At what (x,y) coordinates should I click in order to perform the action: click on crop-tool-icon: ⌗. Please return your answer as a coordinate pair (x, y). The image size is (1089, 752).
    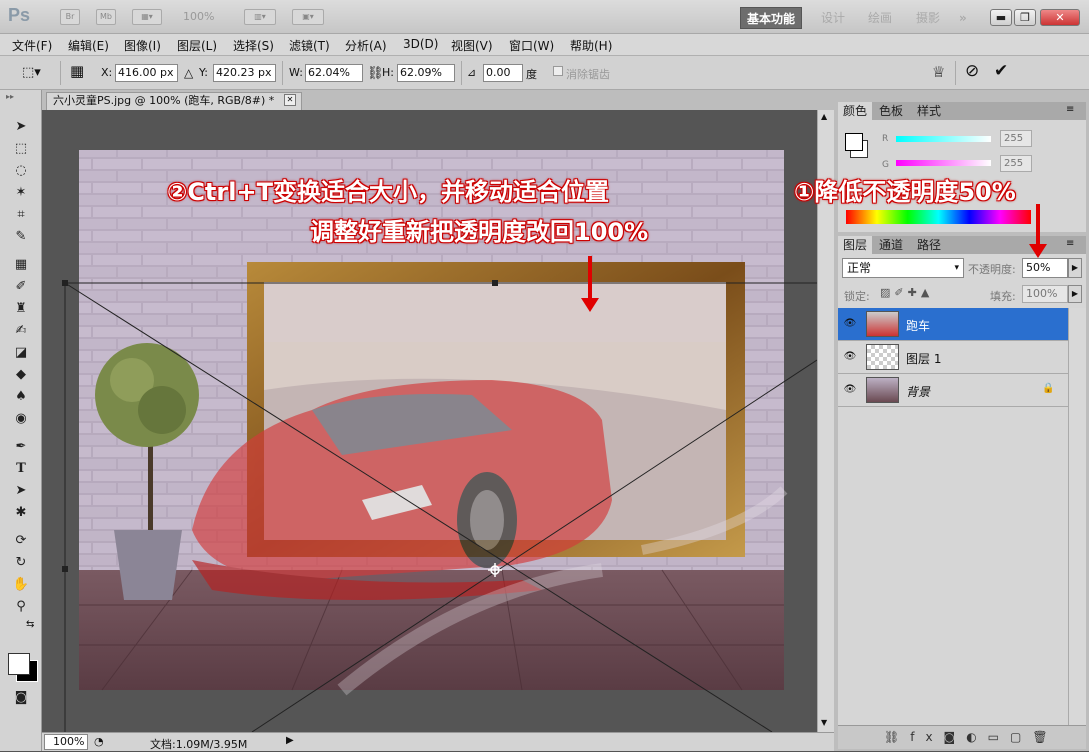
    Looking at the image, I should click on (21, 215).